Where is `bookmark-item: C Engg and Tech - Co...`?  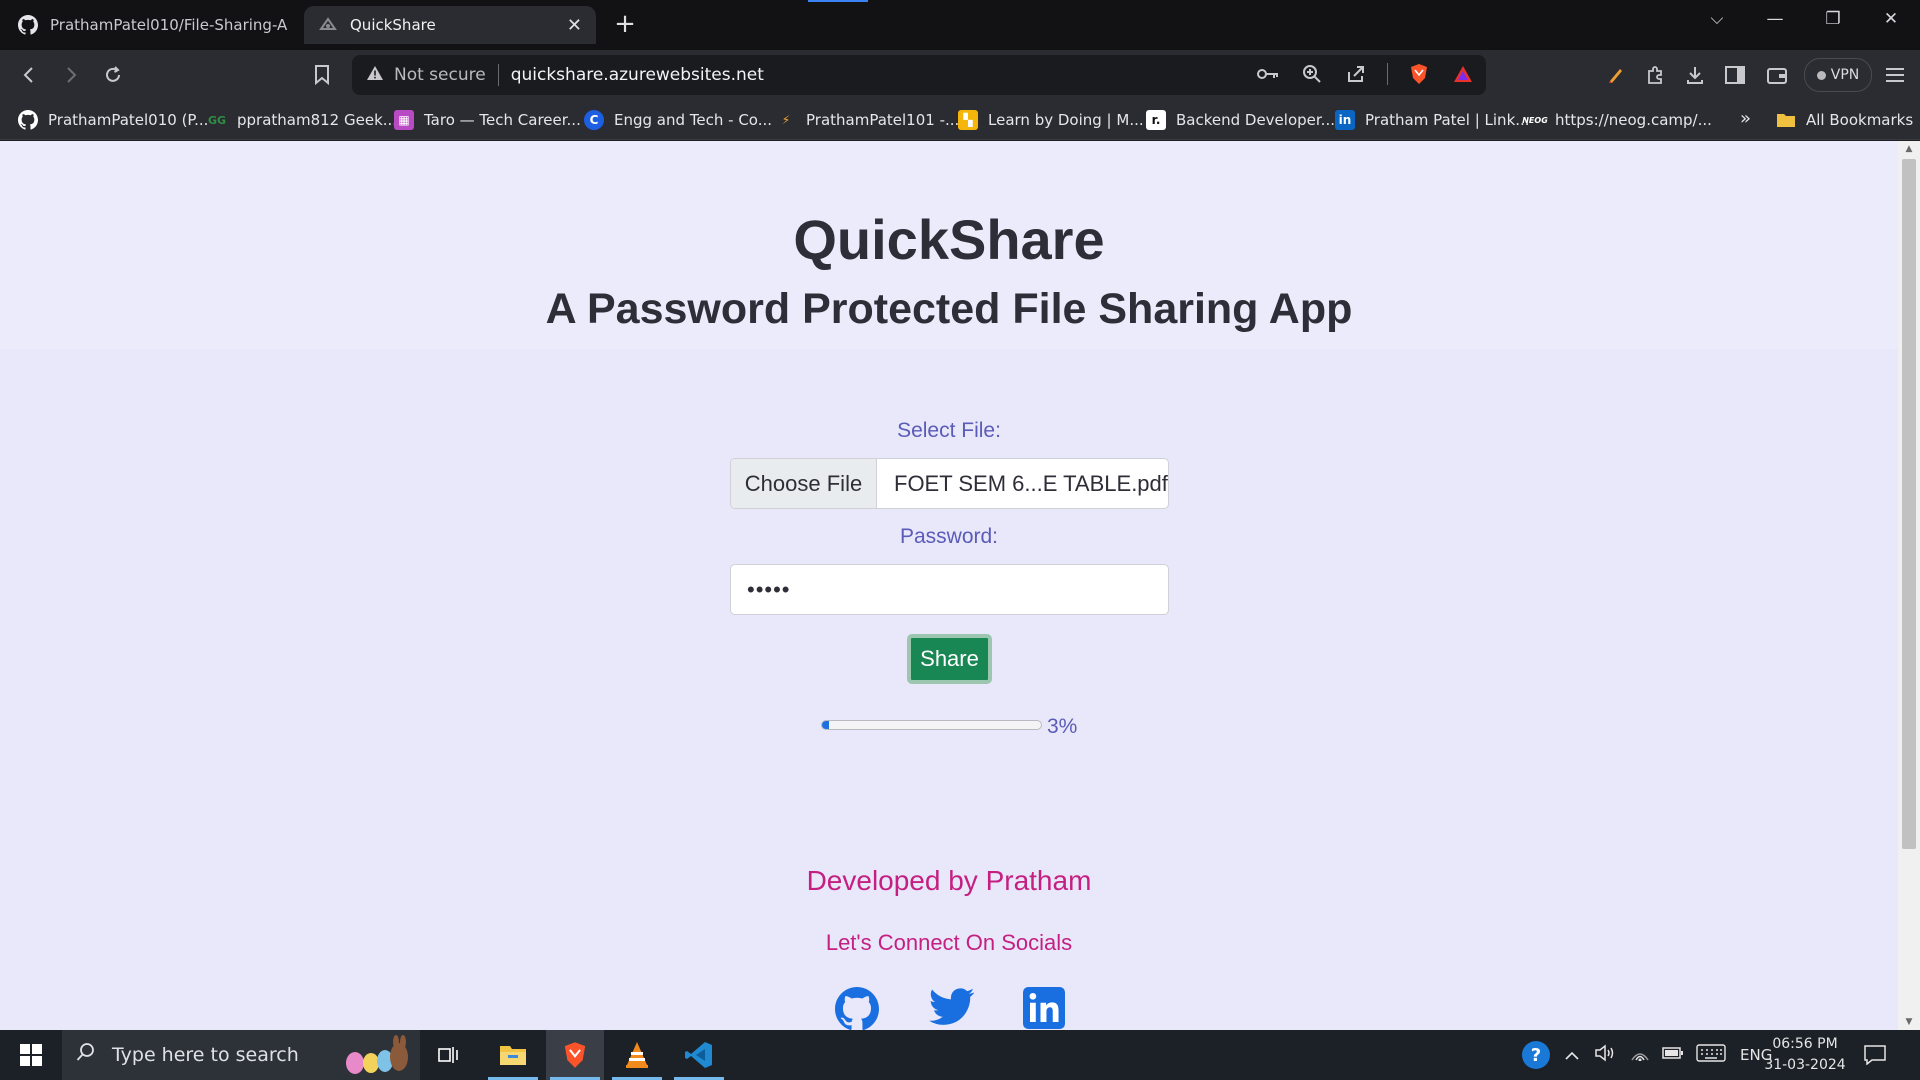 bookmark-item: C Engg and Tech - Co... is located at coordinates (678, 120).